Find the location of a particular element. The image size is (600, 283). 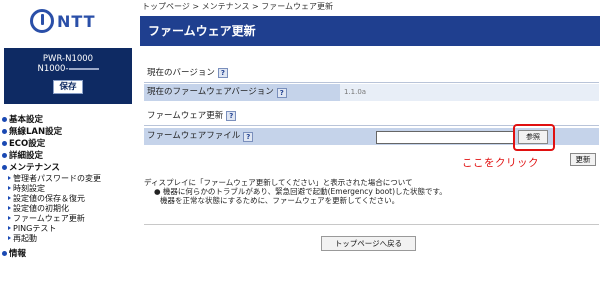

sidebar-item-advanced: 詳細設定 is located at coordinates (68, 155).